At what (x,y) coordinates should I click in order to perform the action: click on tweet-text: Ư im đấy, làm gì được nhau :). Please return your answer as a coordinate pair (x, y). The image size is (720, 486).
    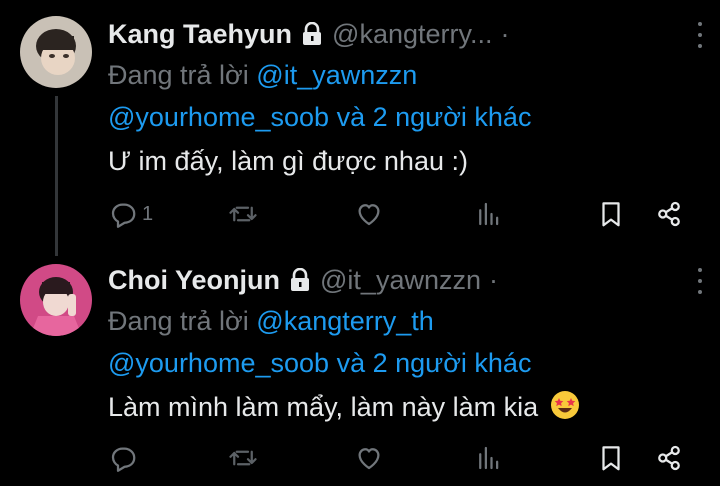
    Looking at the image, I should click on (288, 161).